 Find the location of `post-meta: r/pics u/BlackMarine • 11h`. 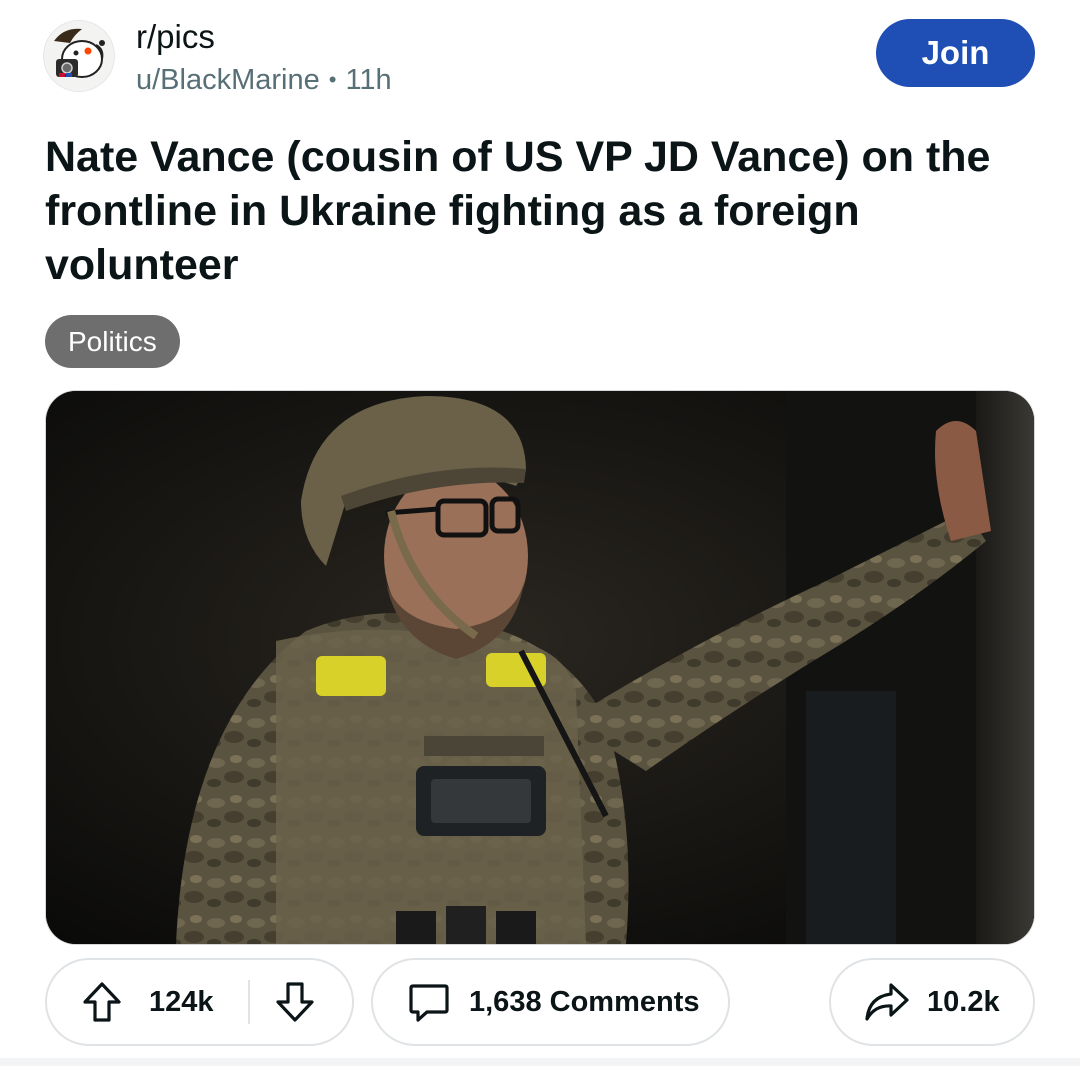

post-meta: r/pics u/BlackMarine • 11h is located at coordinates (264, 58).